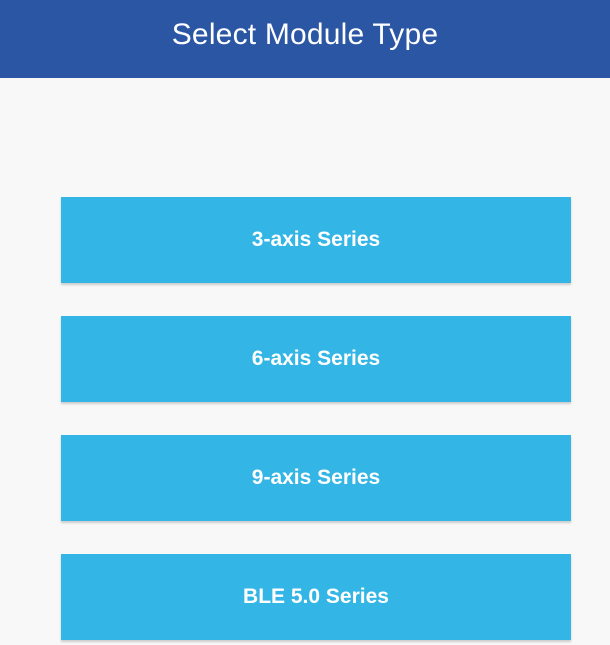 This screenshot has height=645, width=610. Describe the element at coordinates (305, 34) in the screenshot. I see `page-title: Select Module Type` at that location.